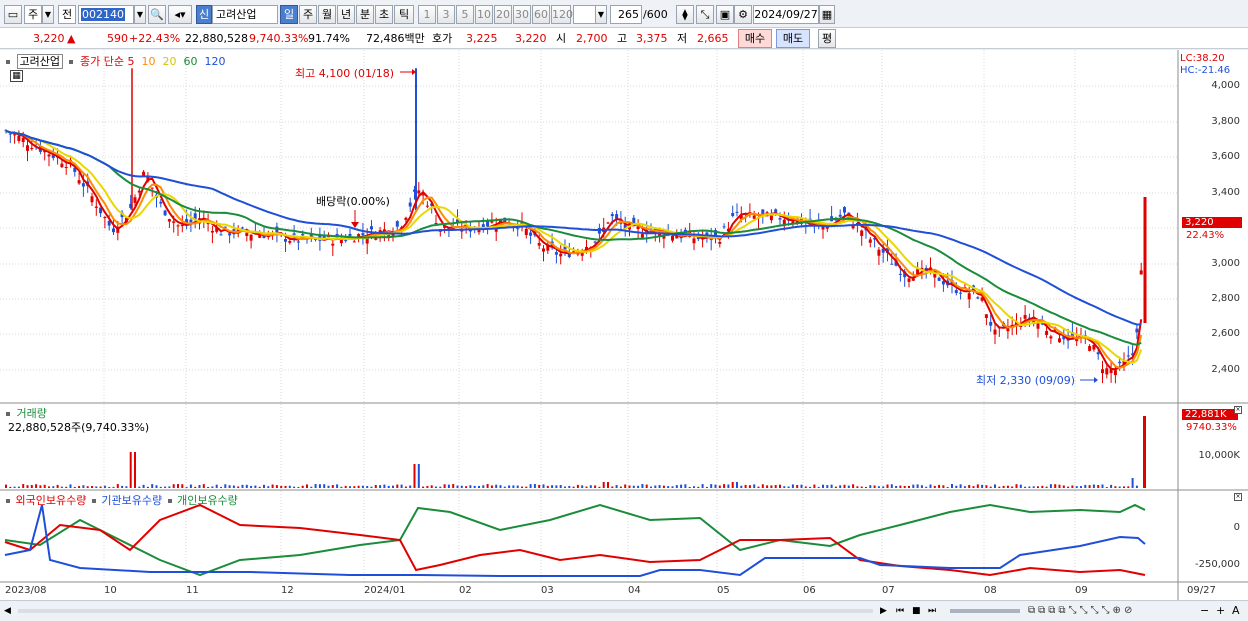 The width and height of the screenshot is (1248, 621). I want to click on legend-ma-10: 10, so click(148, 61).